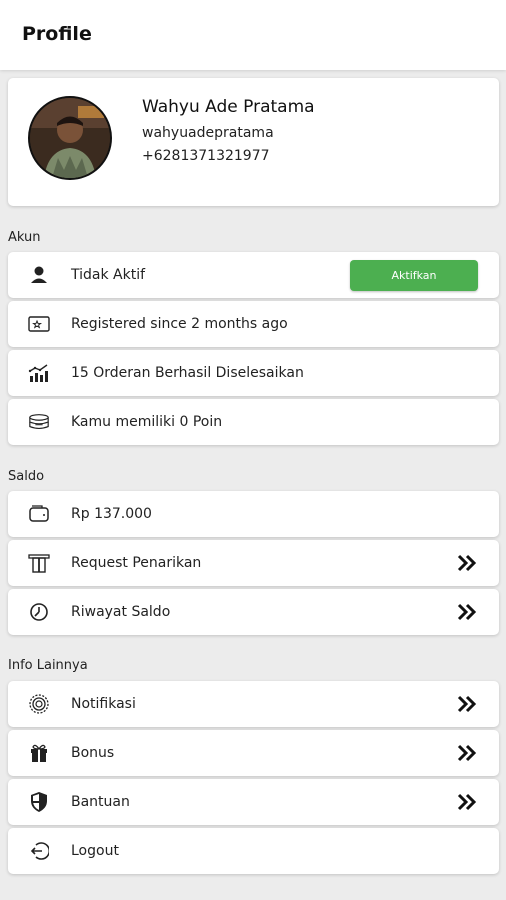 The height and width of the screenshot is (900, 506). I want to click on bonus-label: Bonus, so click(93, 753).